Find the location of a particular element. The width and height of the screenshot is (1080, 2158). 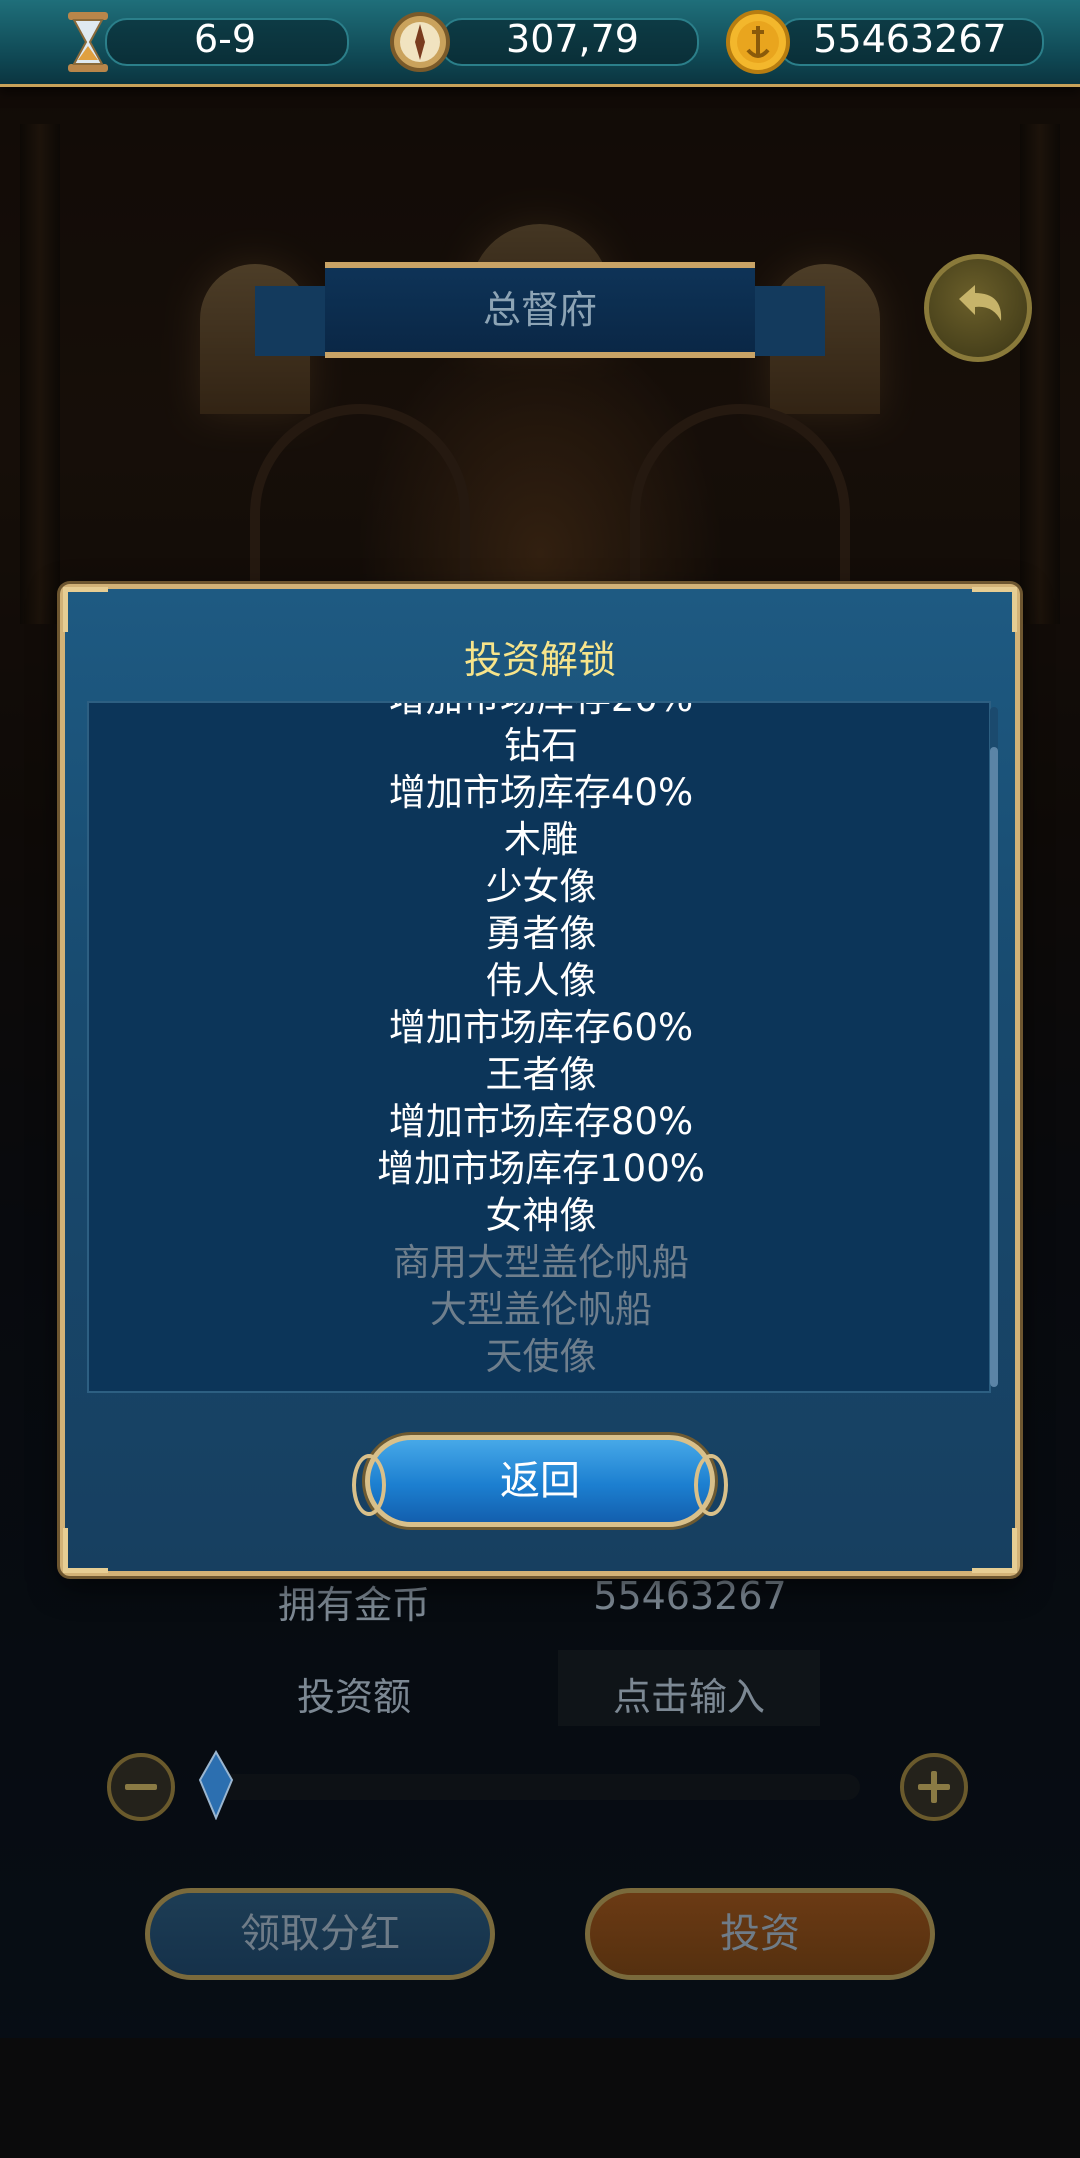

unlock-list-item: 勇者像 is located at coordinates (541, 933).